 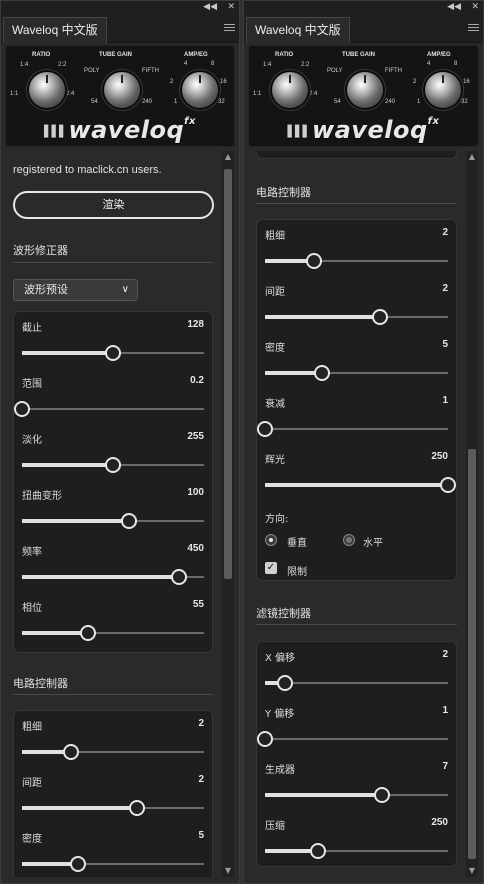 I want to click on checkbox-label: 限制, so click(x=297, y=570).